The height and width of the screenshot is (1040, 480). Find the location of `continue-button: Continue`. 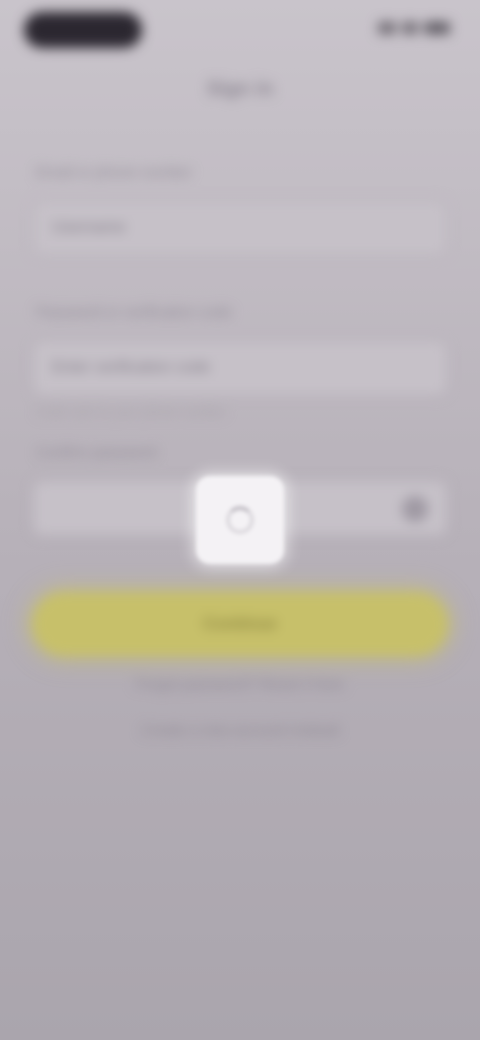

continue-button: Continue is located at coordinates (240, 624).